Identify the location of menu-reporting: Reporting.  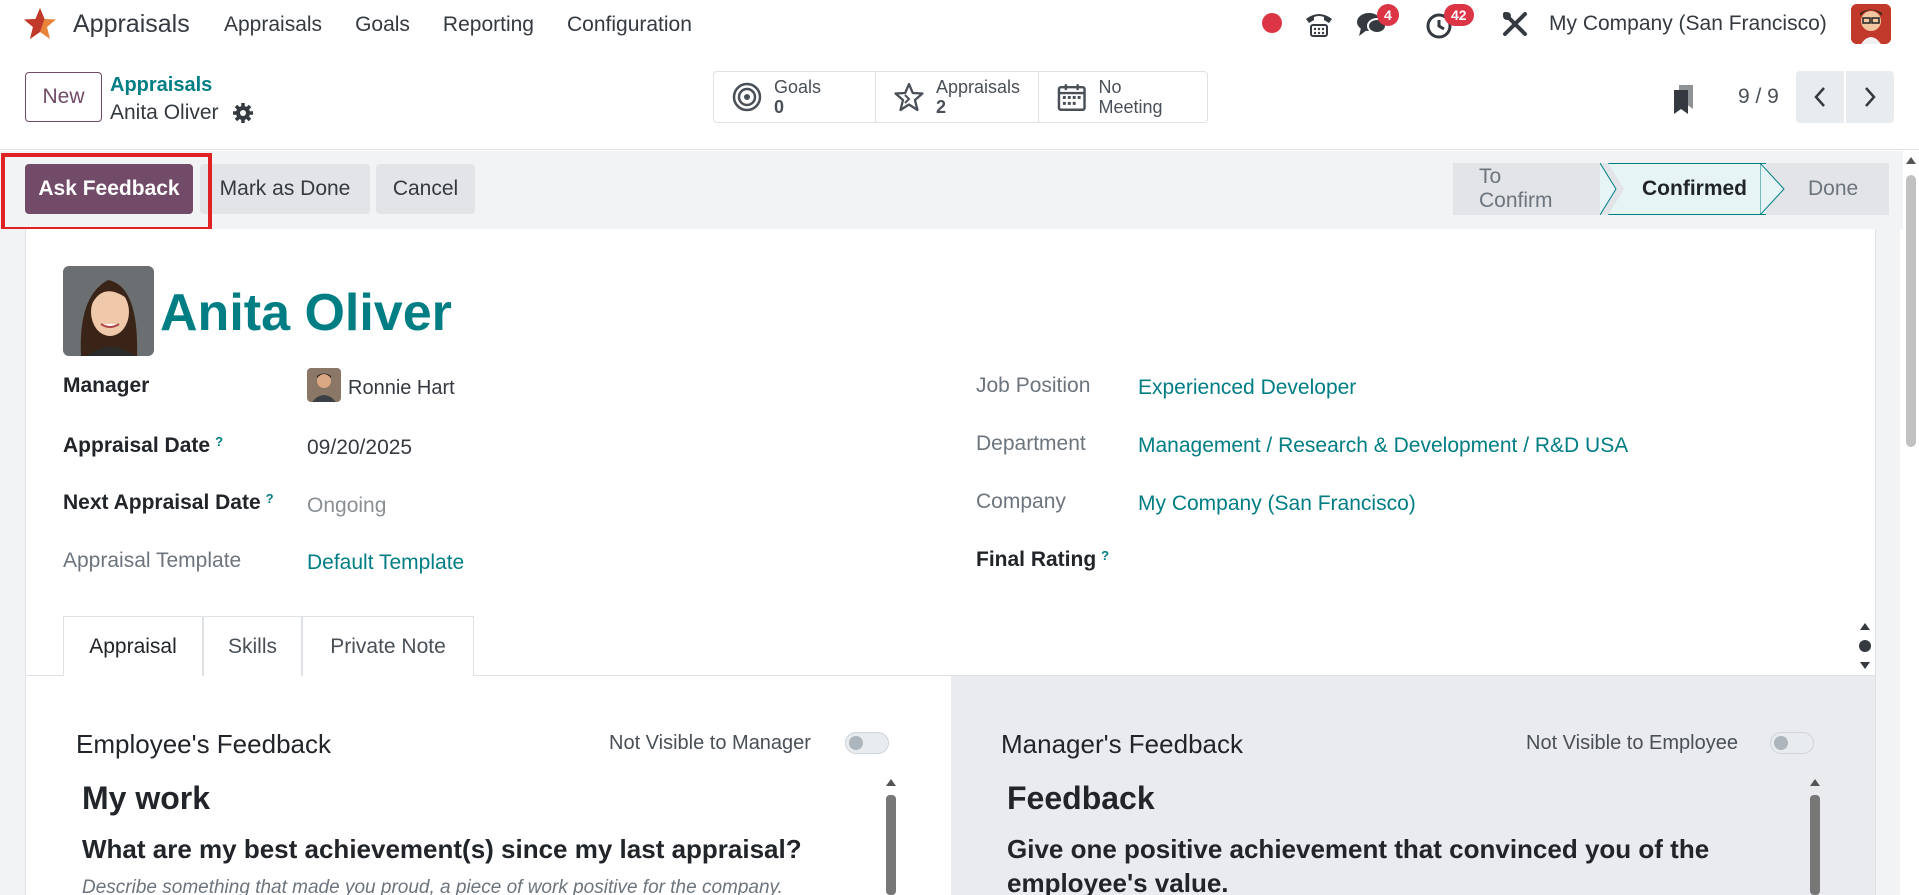
(488, 25).